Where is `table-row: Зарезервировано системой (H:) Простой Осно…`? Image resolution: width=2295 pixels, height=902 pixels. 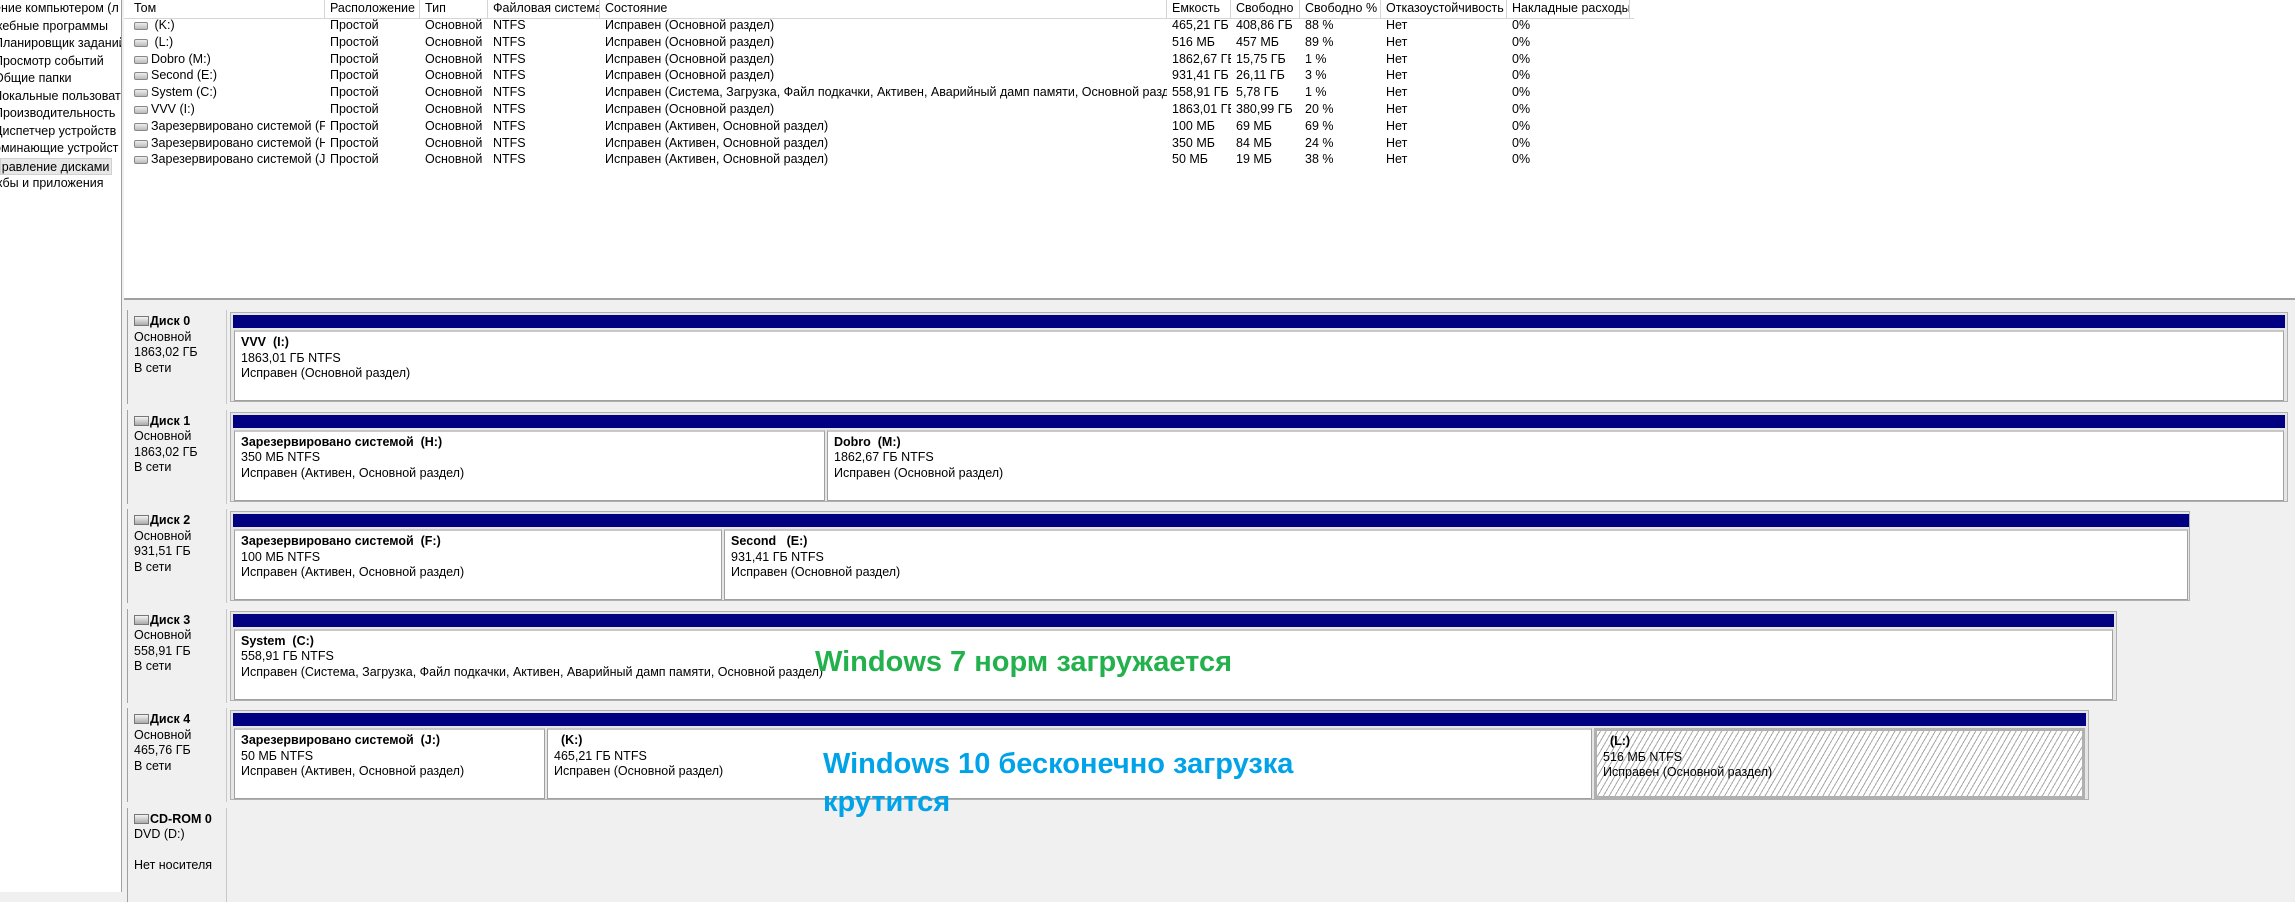 table-row: Зарезервировано системой (H:) Простой Осно… is located at coordinates (879, 143).